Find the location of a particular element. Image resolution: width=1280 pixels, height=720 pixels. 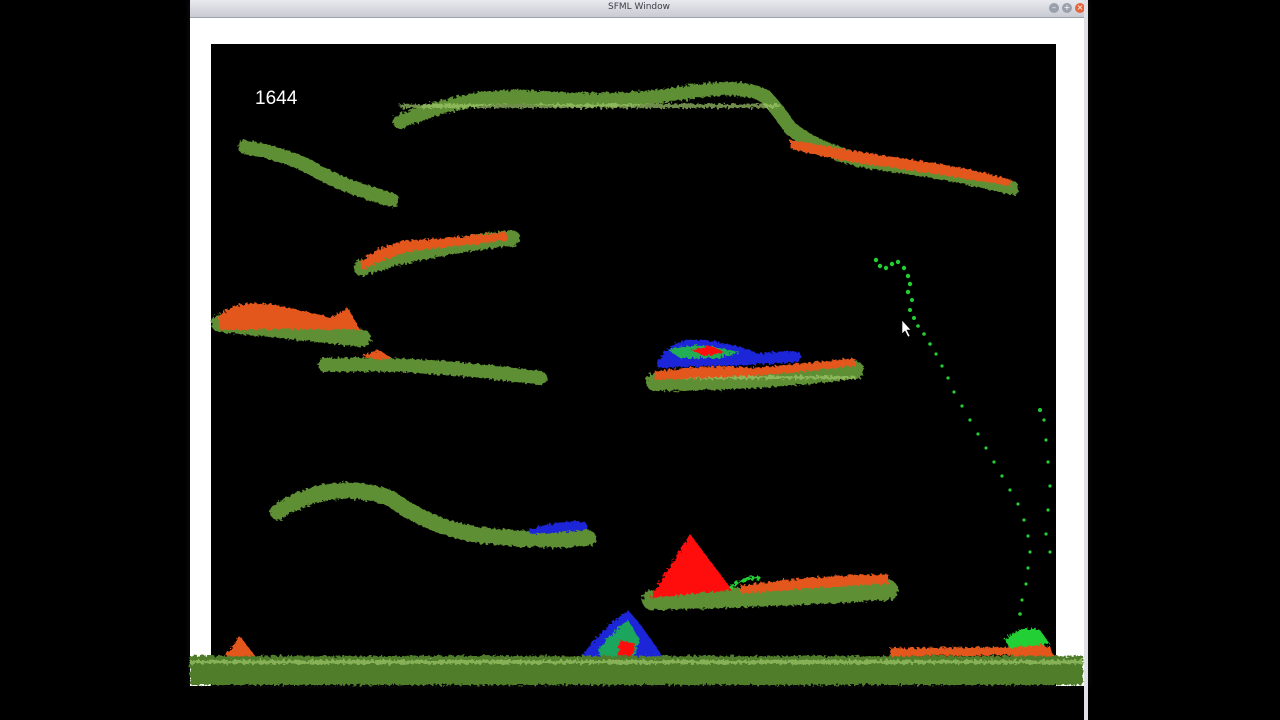

frame-counter: 1644 is located at coordinates (276, 98).